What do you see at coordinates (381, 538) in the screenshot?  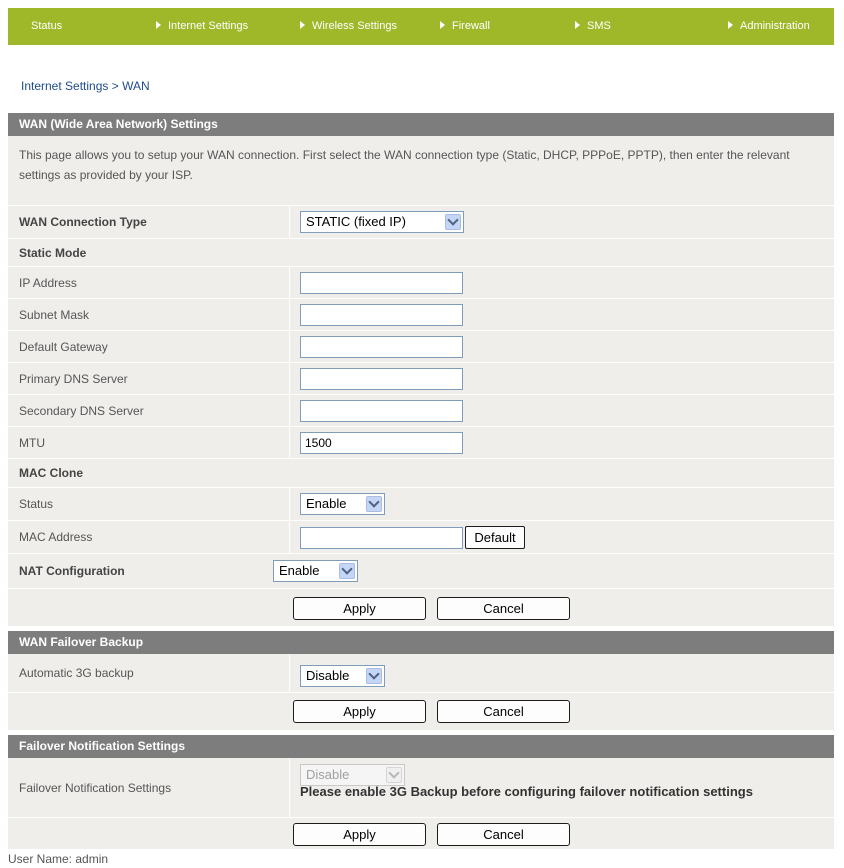 I see `mac-address-input` at bounding box center [381, 538].